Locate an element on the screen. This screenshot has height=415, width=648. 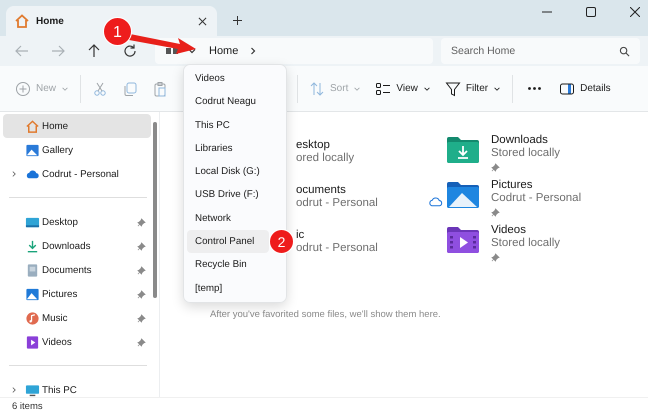
up-arrow-icon is located at coordinates (94, 51).